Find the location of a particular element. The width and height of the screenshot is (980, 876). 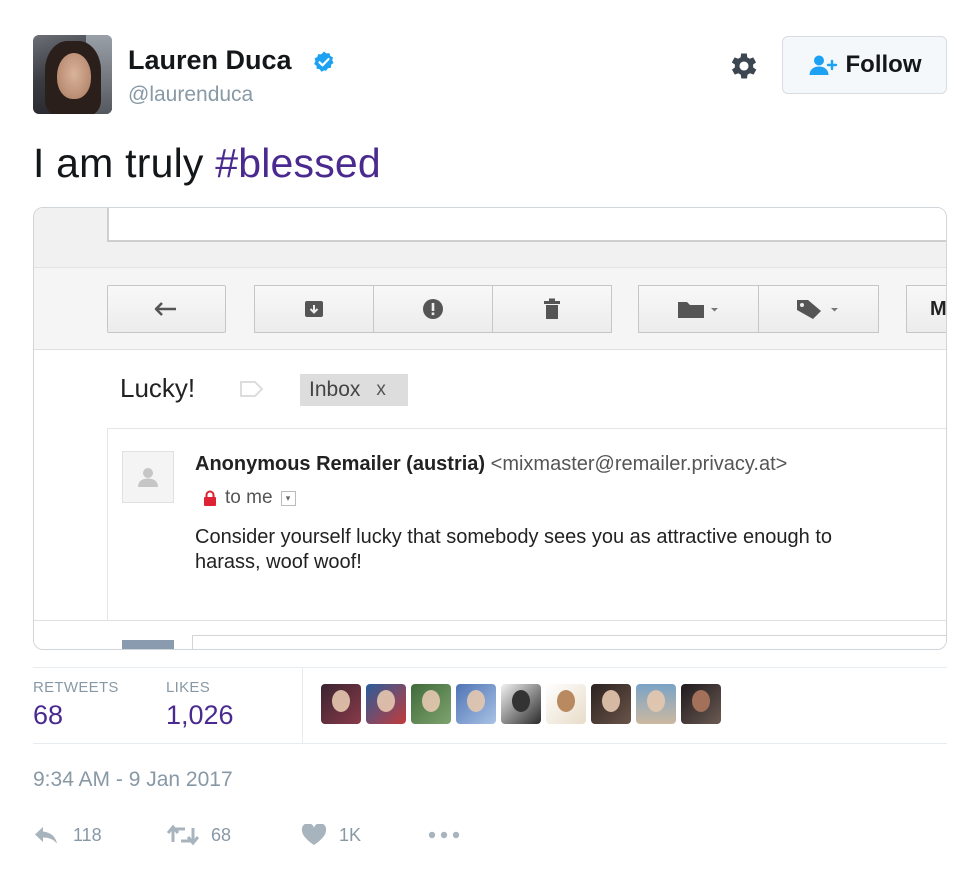

email-next-message is located at coordinates (490, 634).